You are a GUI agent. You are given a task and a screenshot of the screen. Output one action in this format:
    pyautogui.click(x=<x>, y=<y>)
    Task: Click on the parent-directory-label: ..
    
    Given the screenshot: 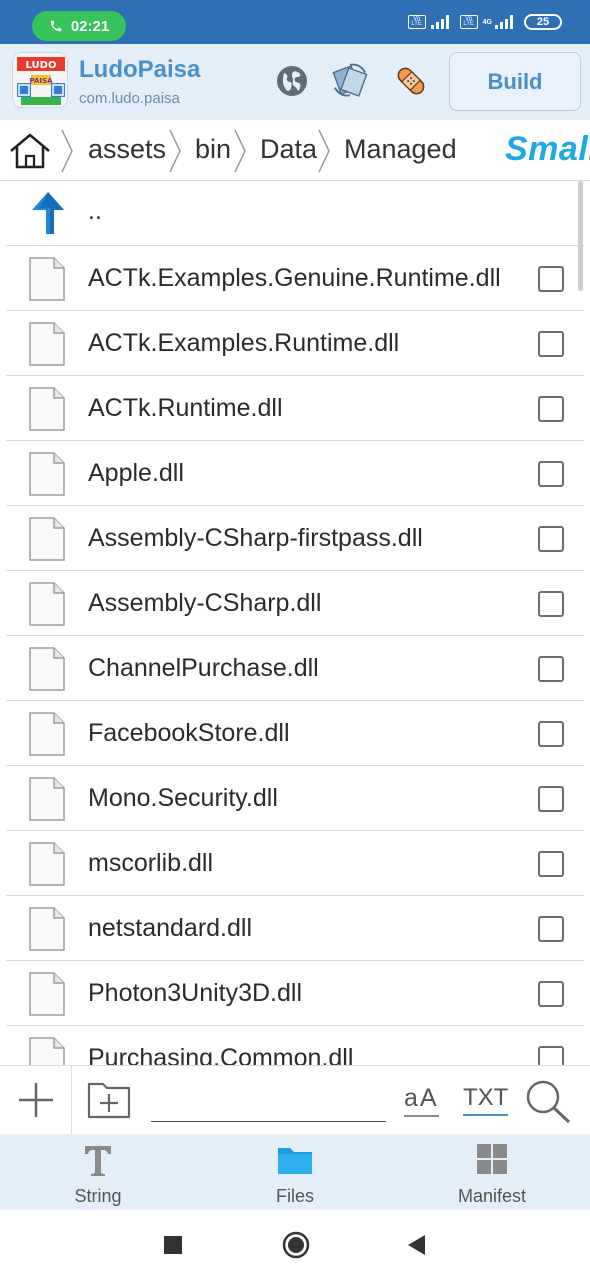 What is the action you would take?
    pyautogui.click(x=95, y=211)
    